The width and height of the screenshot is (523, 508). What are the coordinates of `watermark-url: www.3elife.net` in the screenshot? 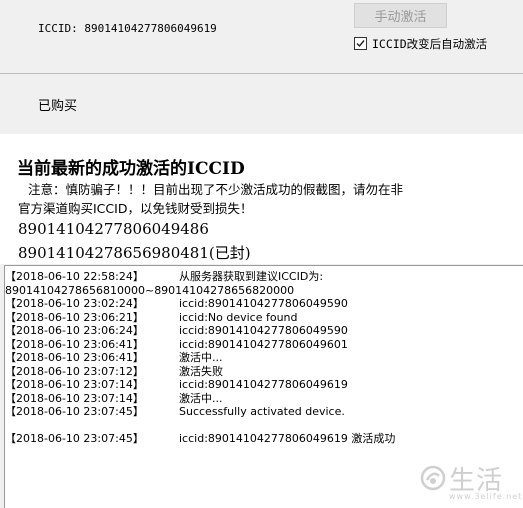 It's located at (486, 496).